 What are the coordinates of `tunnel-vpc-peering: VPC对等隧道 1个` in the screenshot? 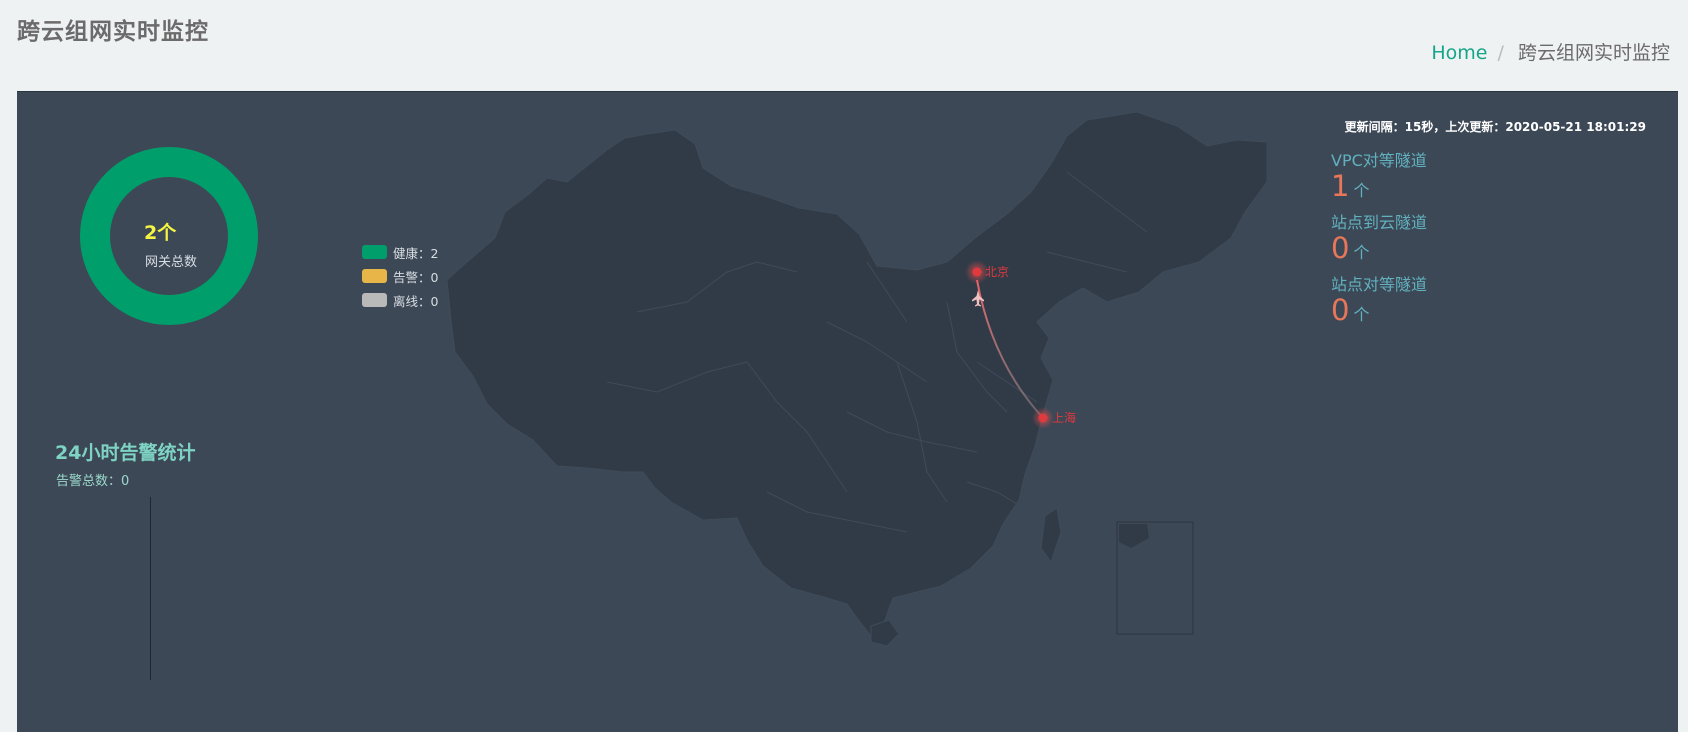 It's located at (1379, 181).